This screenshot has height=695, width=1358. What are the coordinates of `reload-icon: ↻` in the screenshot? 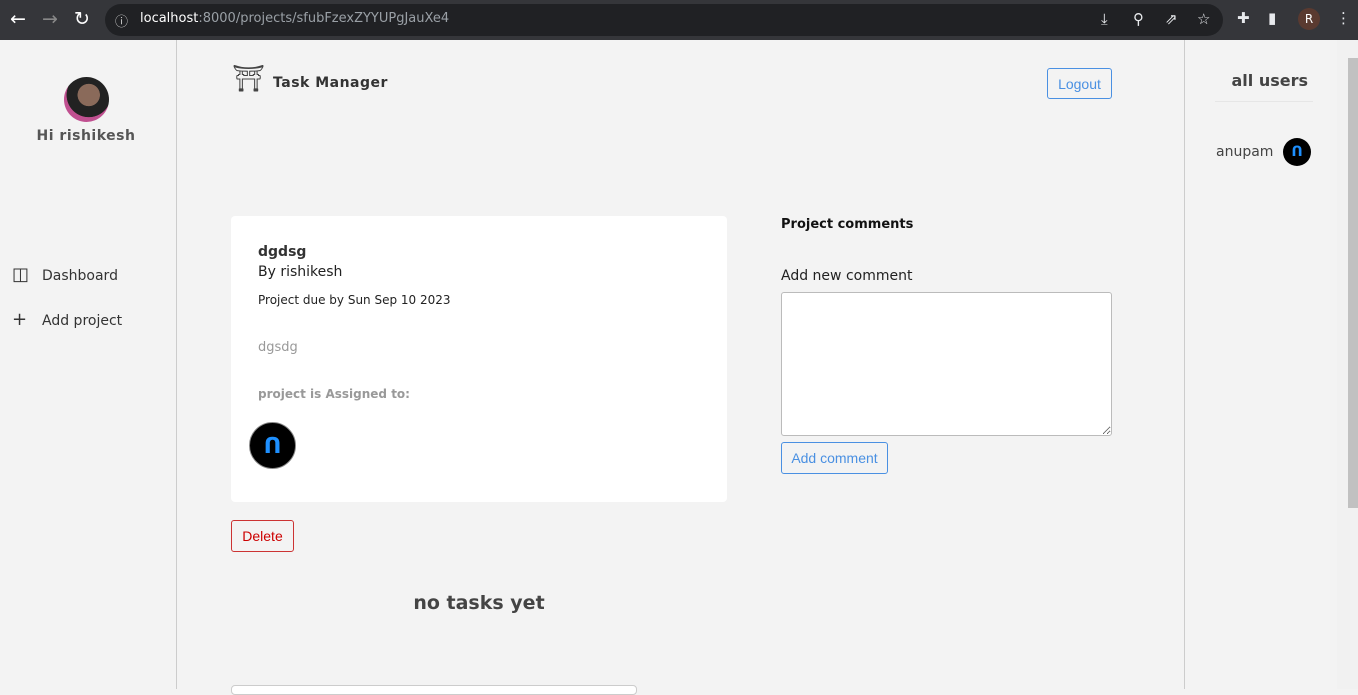 It's located at (82, 19).